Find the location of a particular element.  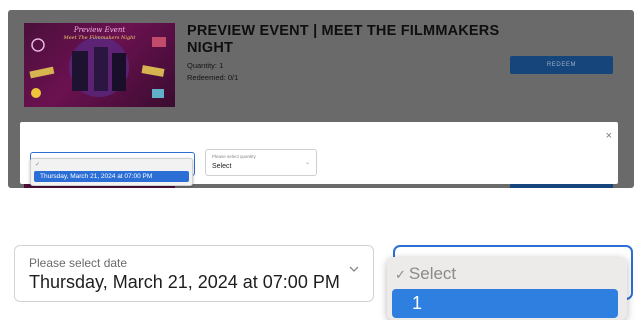

date-select-value: Thursday, March 21, 2024 at 07:00 PM is located at coordinates (184, 282).